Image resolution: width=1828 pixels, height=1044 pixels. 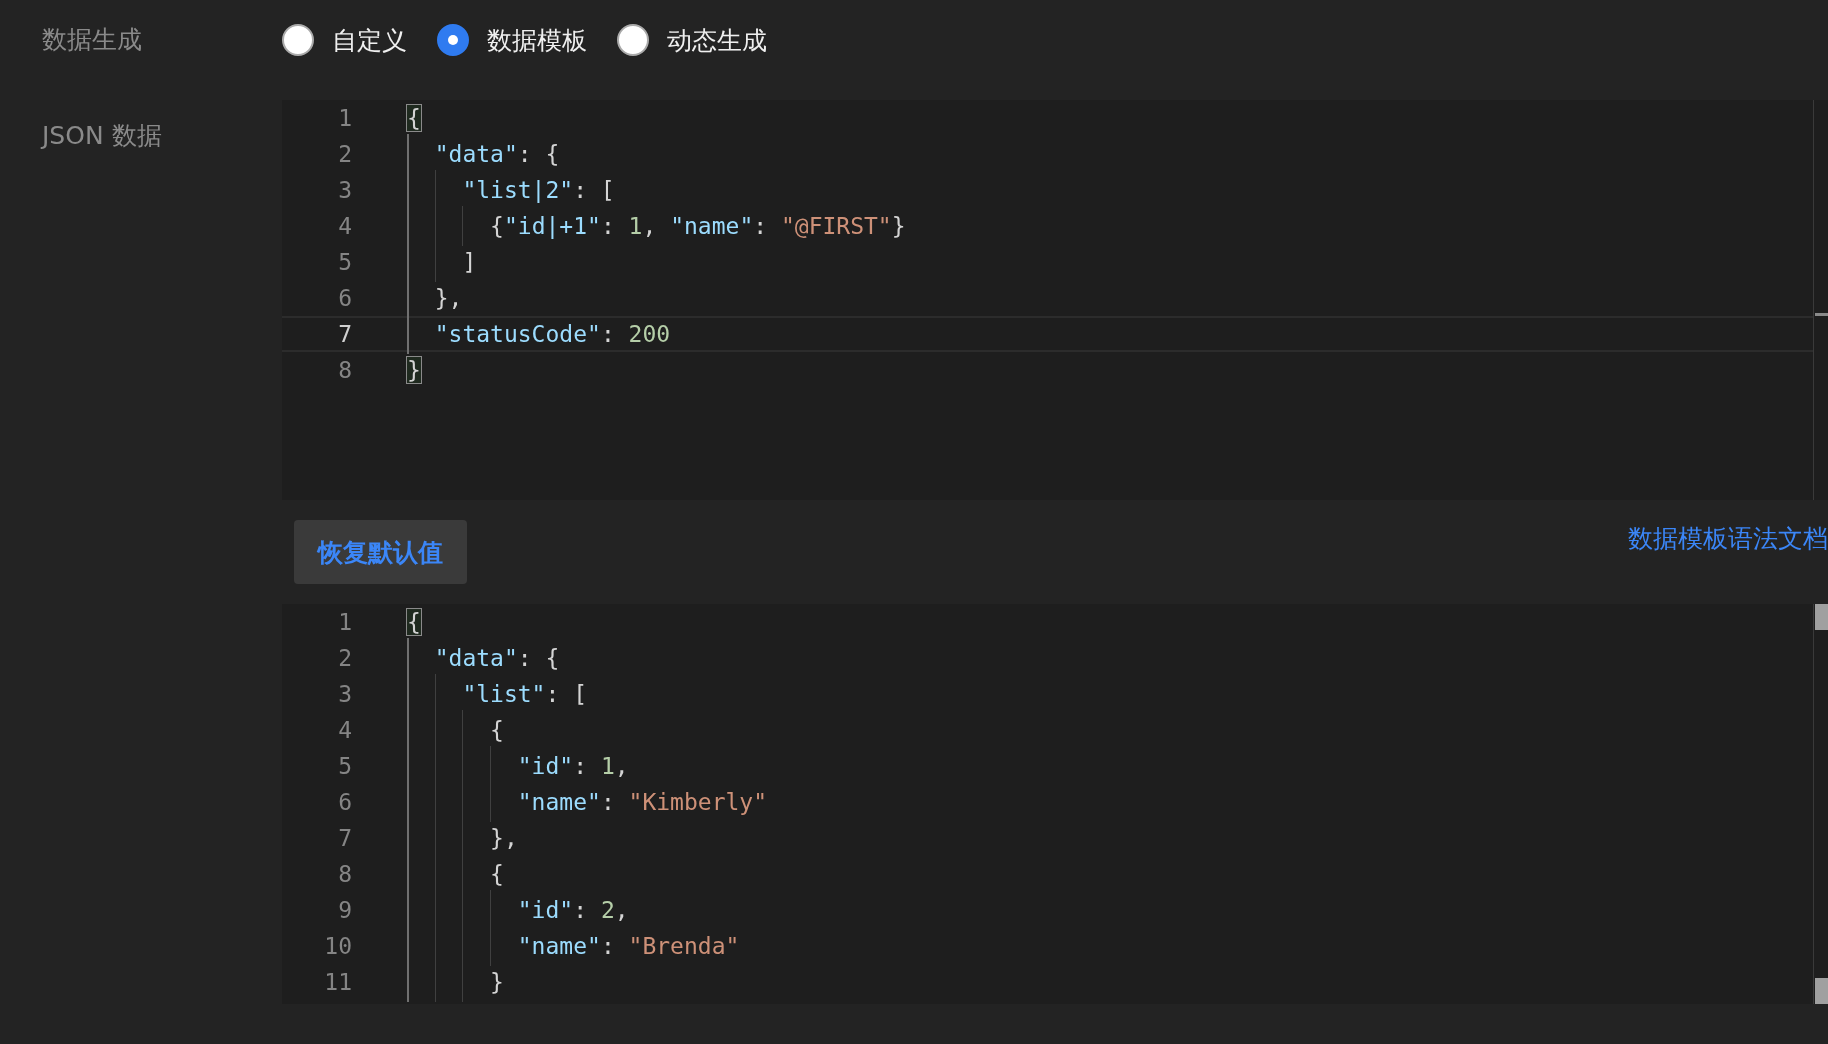 I want to click on docs-link: 数据模板语法文档, so click(x=1728, y=538).